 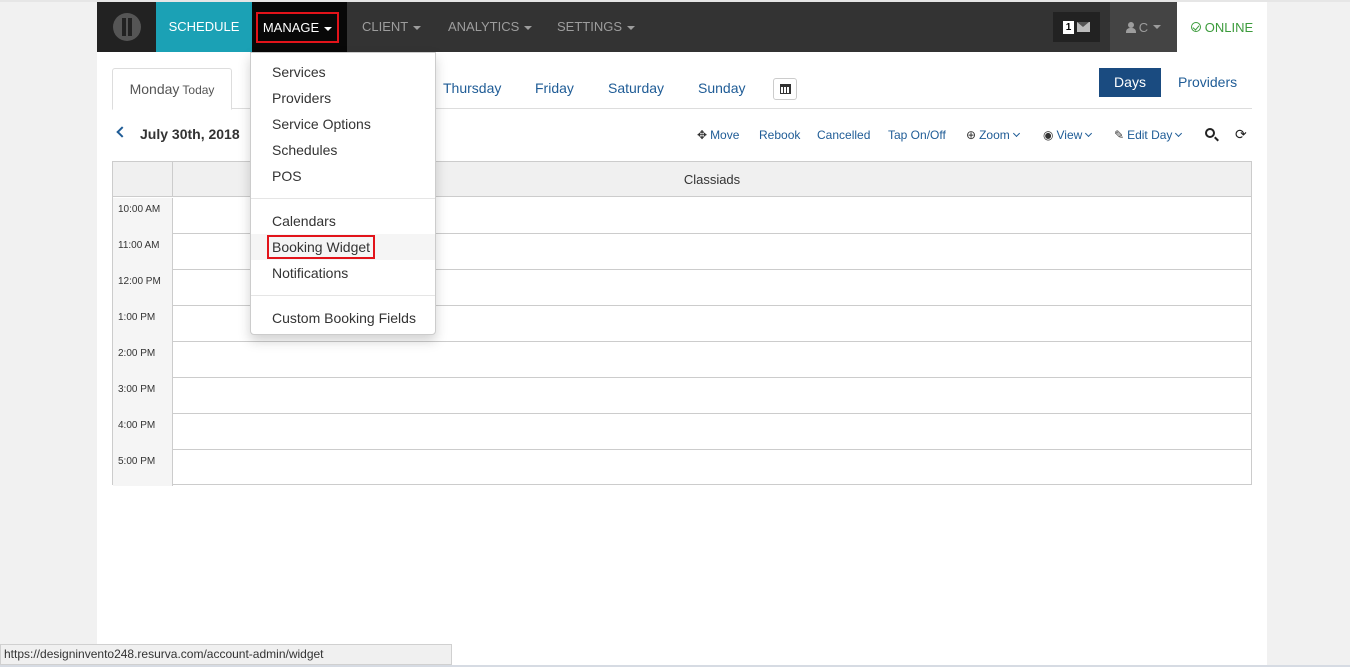 What do you see at coordinates (343, 98) in the screenshot?
I see `menu-item-providers: Providers` at bounding box center [343, 98].